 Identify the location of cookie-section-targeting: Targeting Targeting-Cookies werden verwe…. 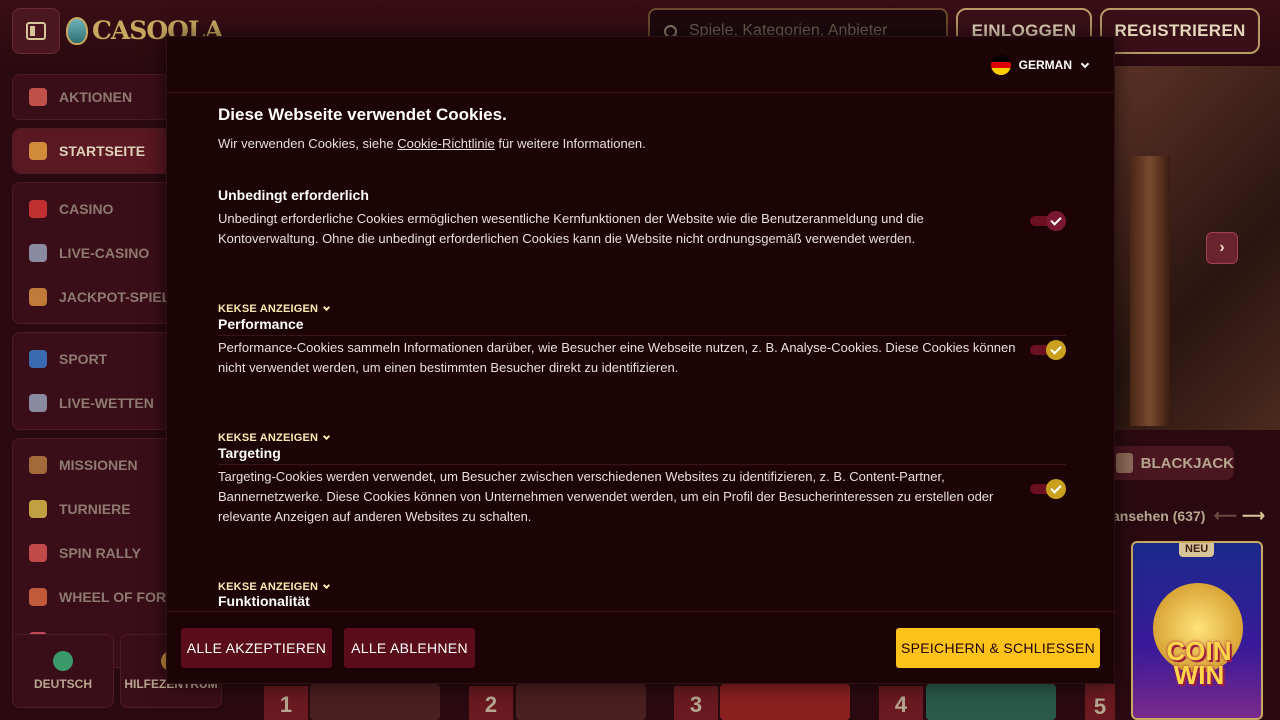
(642, 486).